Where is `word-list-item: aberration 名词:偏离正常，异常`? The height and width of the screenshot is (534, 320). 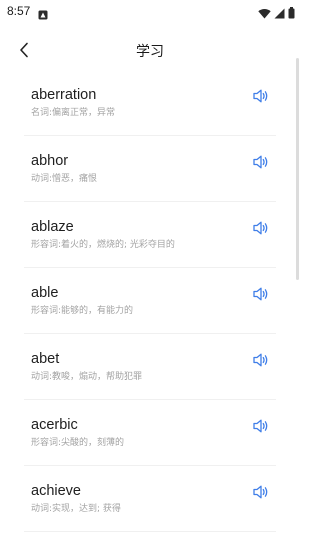
word-list-item: aberration 名词:偏离正常，异常 is located at coordinates (150, 103).